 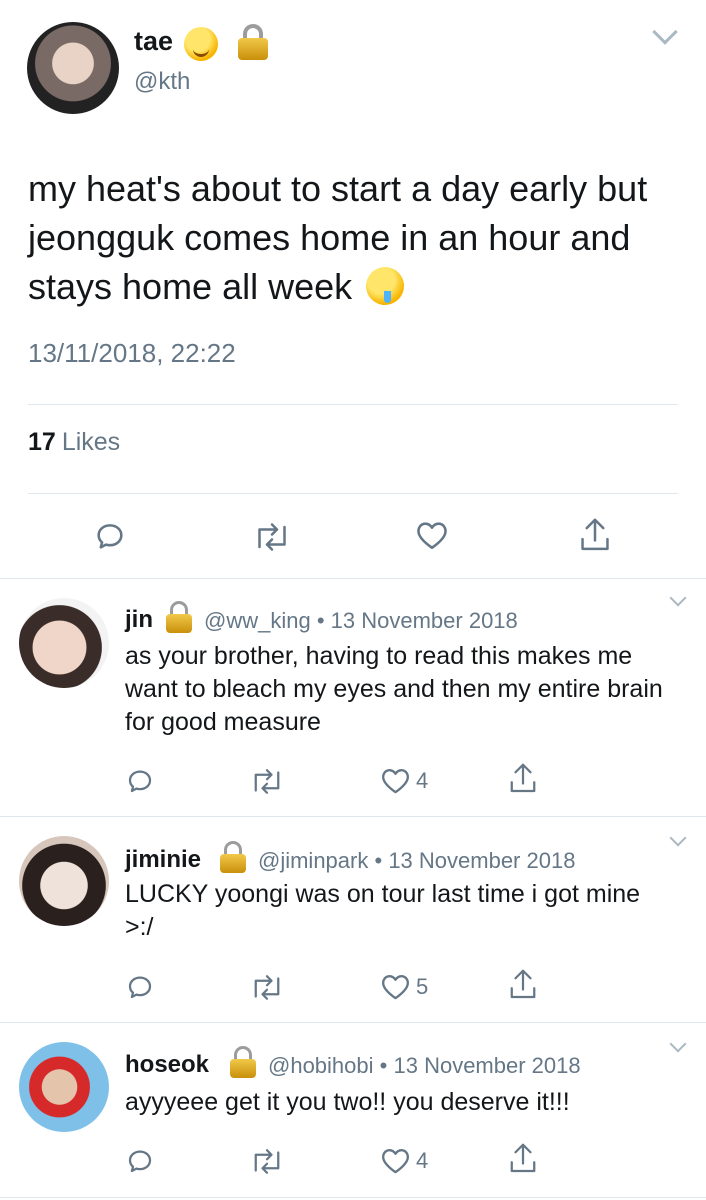 I want to click on display-name: hoseok, so click(x=167, y=1065).